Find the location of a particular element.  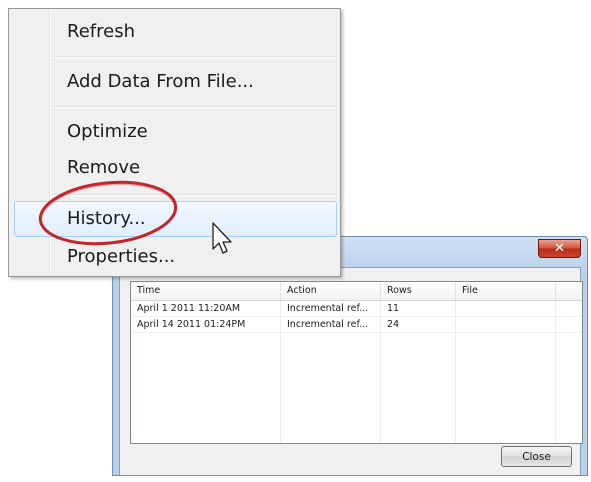

cell-rows: 11 is located at coordinates (418, 308).